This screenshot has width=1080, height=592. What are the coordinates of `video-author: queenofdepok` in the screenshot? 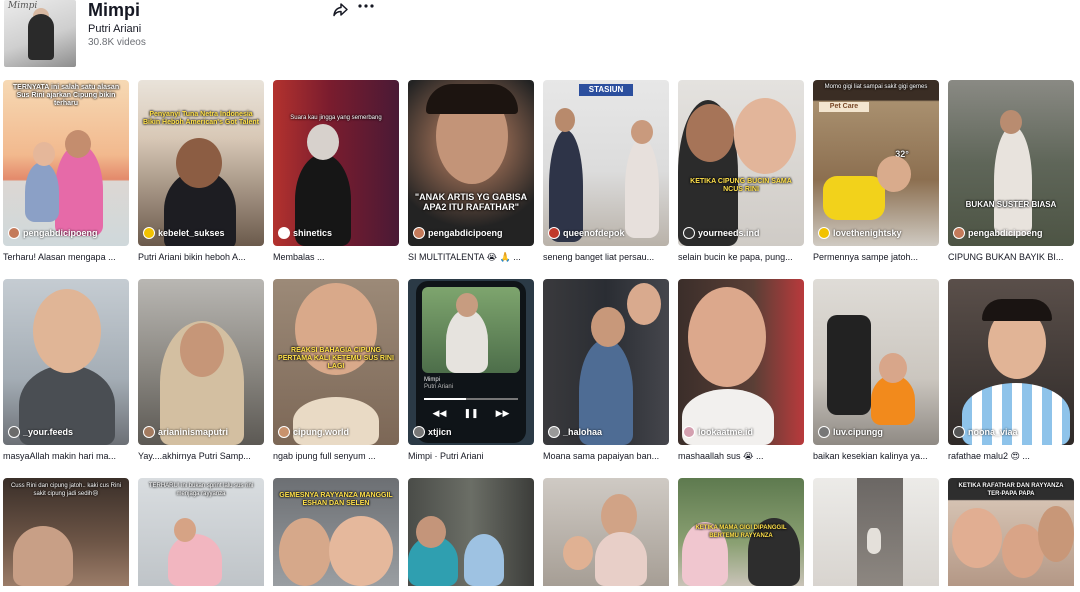 It's located at (586, 233).